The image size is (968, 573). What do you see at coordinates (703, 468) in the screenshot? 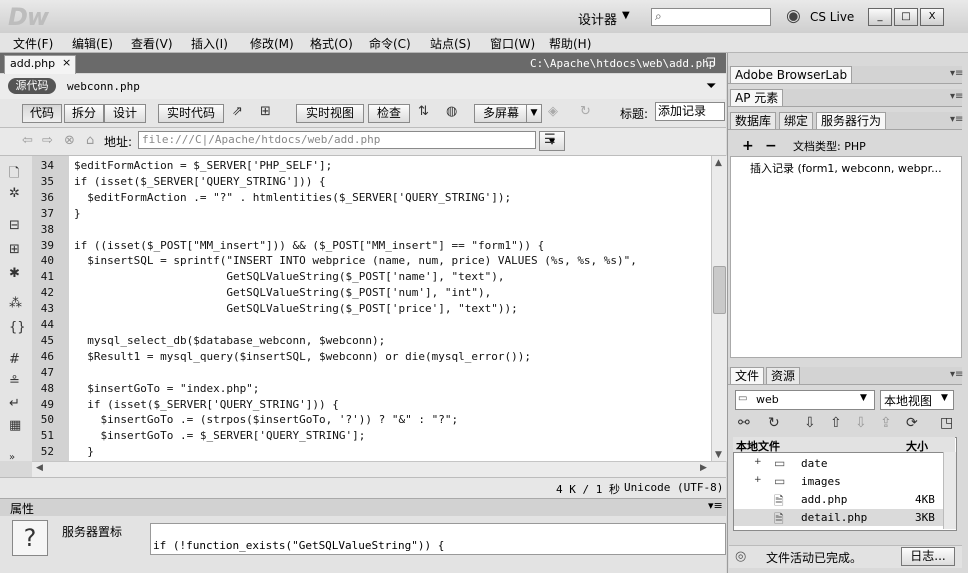
I see `scroll-right-icon: ▶` at bounding box center [703, 468].